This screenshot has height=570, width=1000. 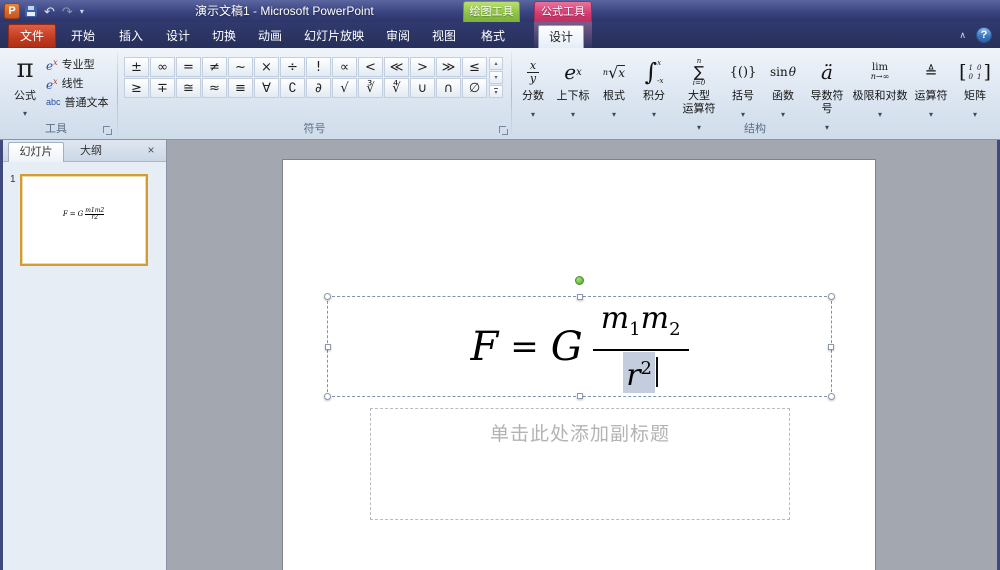 I want to click on minimize-ribbon-icon: ∧, so click(x=962, y=35).